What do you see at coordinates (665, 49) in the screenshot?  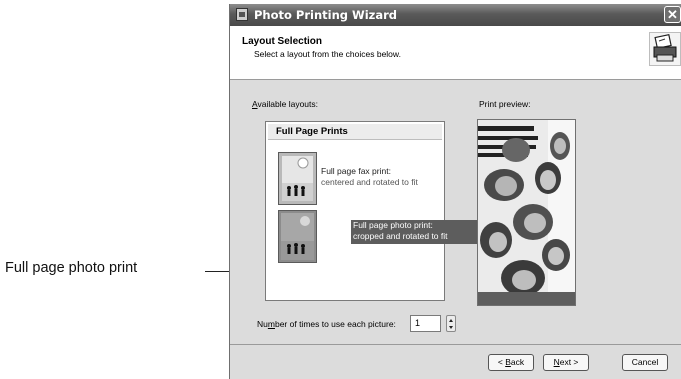 I see `printer-photos-icon` at bounding box center [665, 49].